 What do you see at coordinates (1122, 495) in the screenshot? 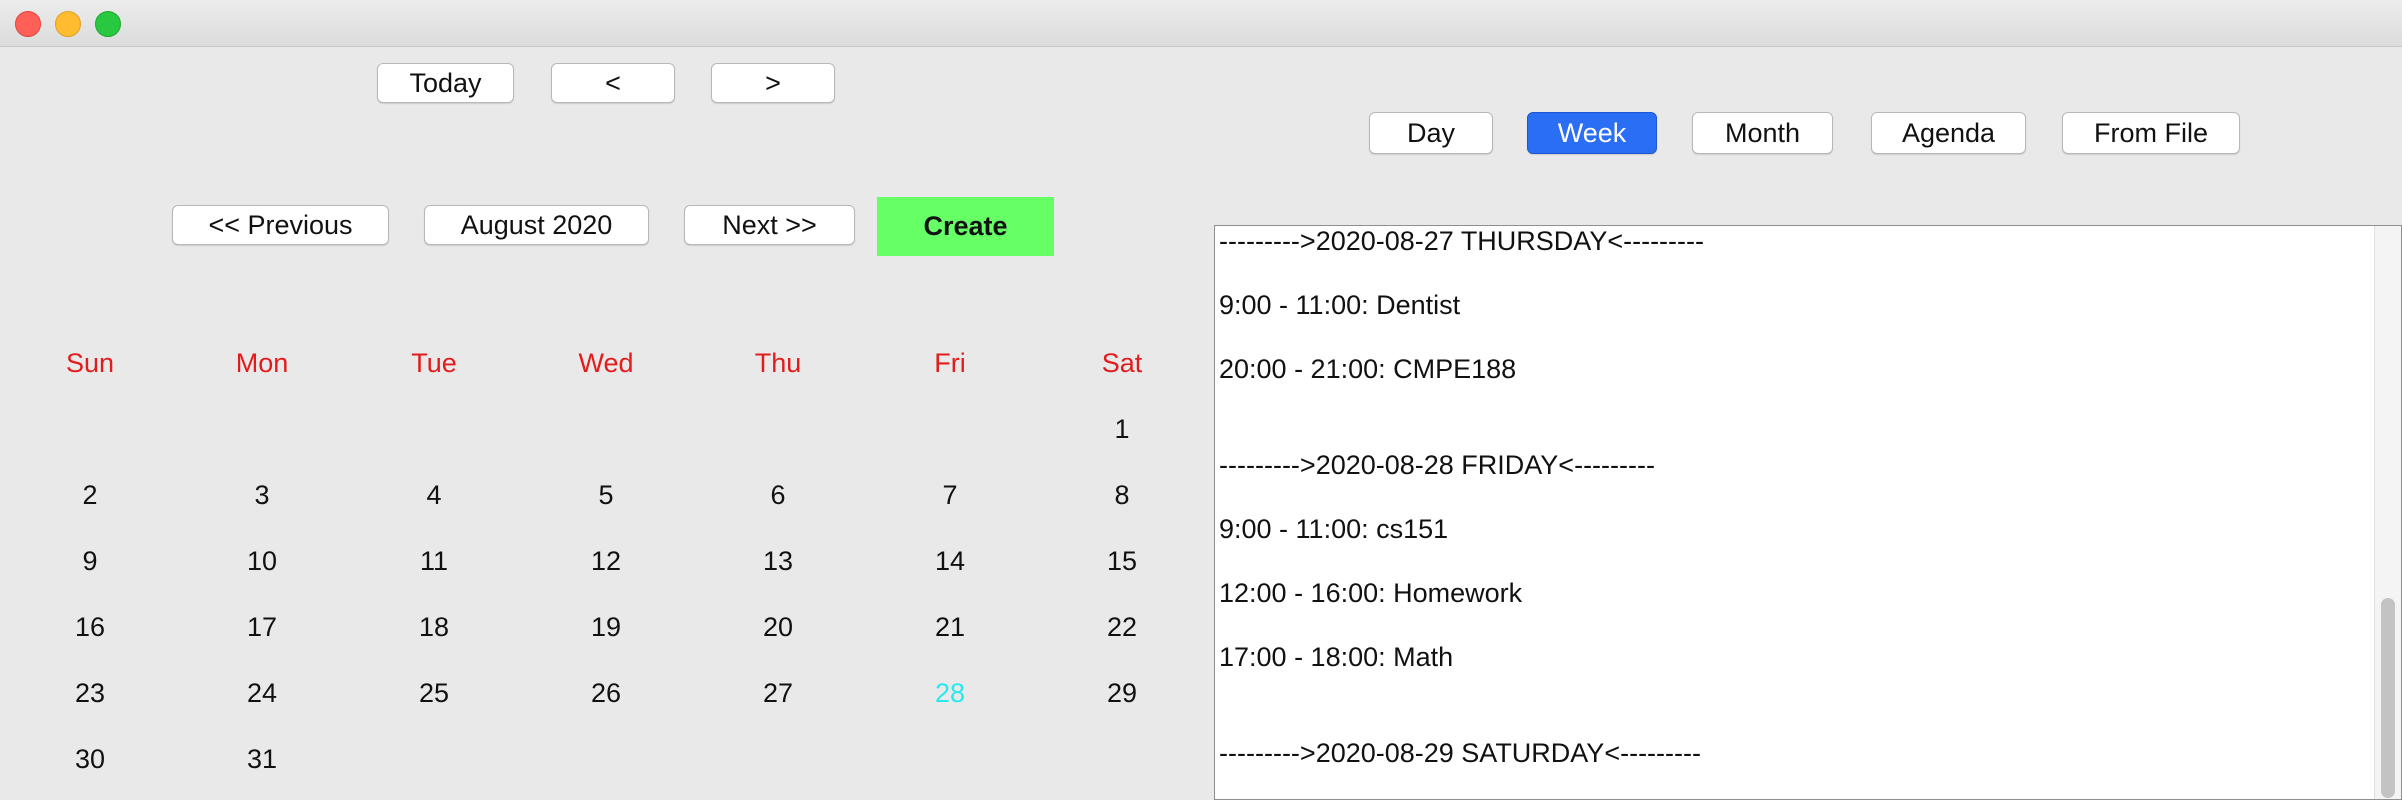
I see `calendar-day: 8` at bounding box center [1122, 495].